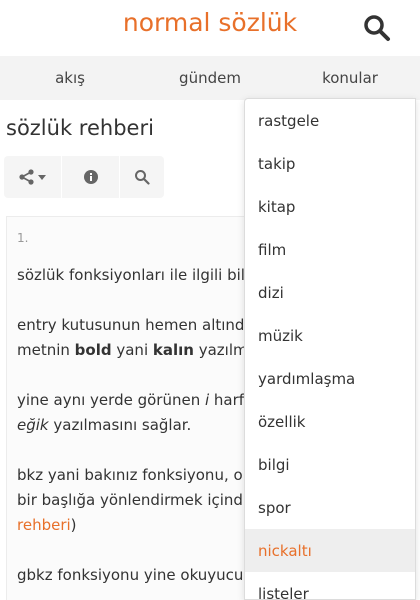 This screenshot has width=420, height=600. I want to click on dropdown-item-kitap: kitap, so click(330, 206).